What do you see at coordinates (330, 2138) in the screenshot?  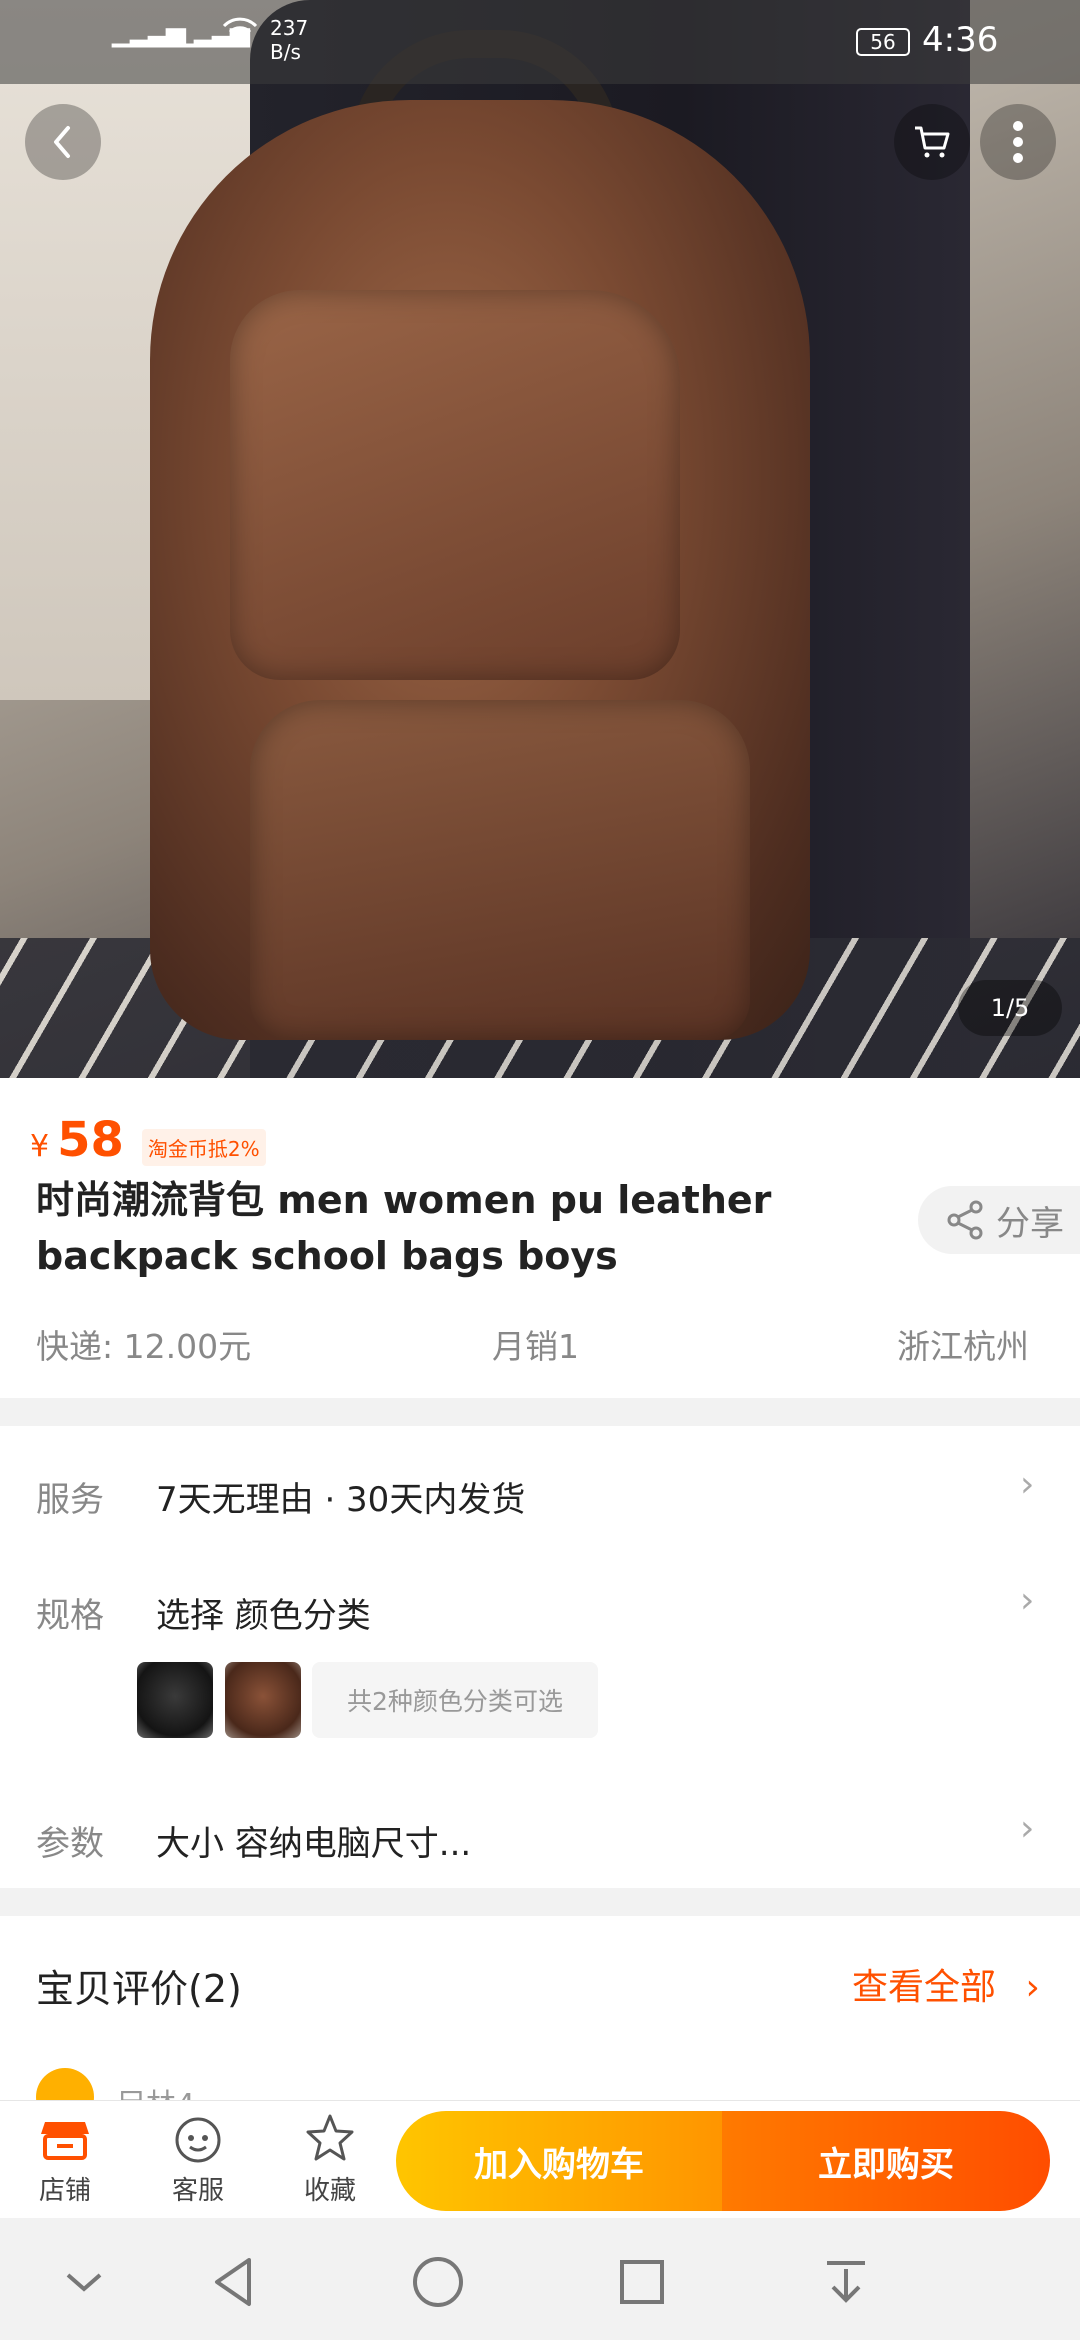 I see `star-icon` at bounding box center [330, 2138].